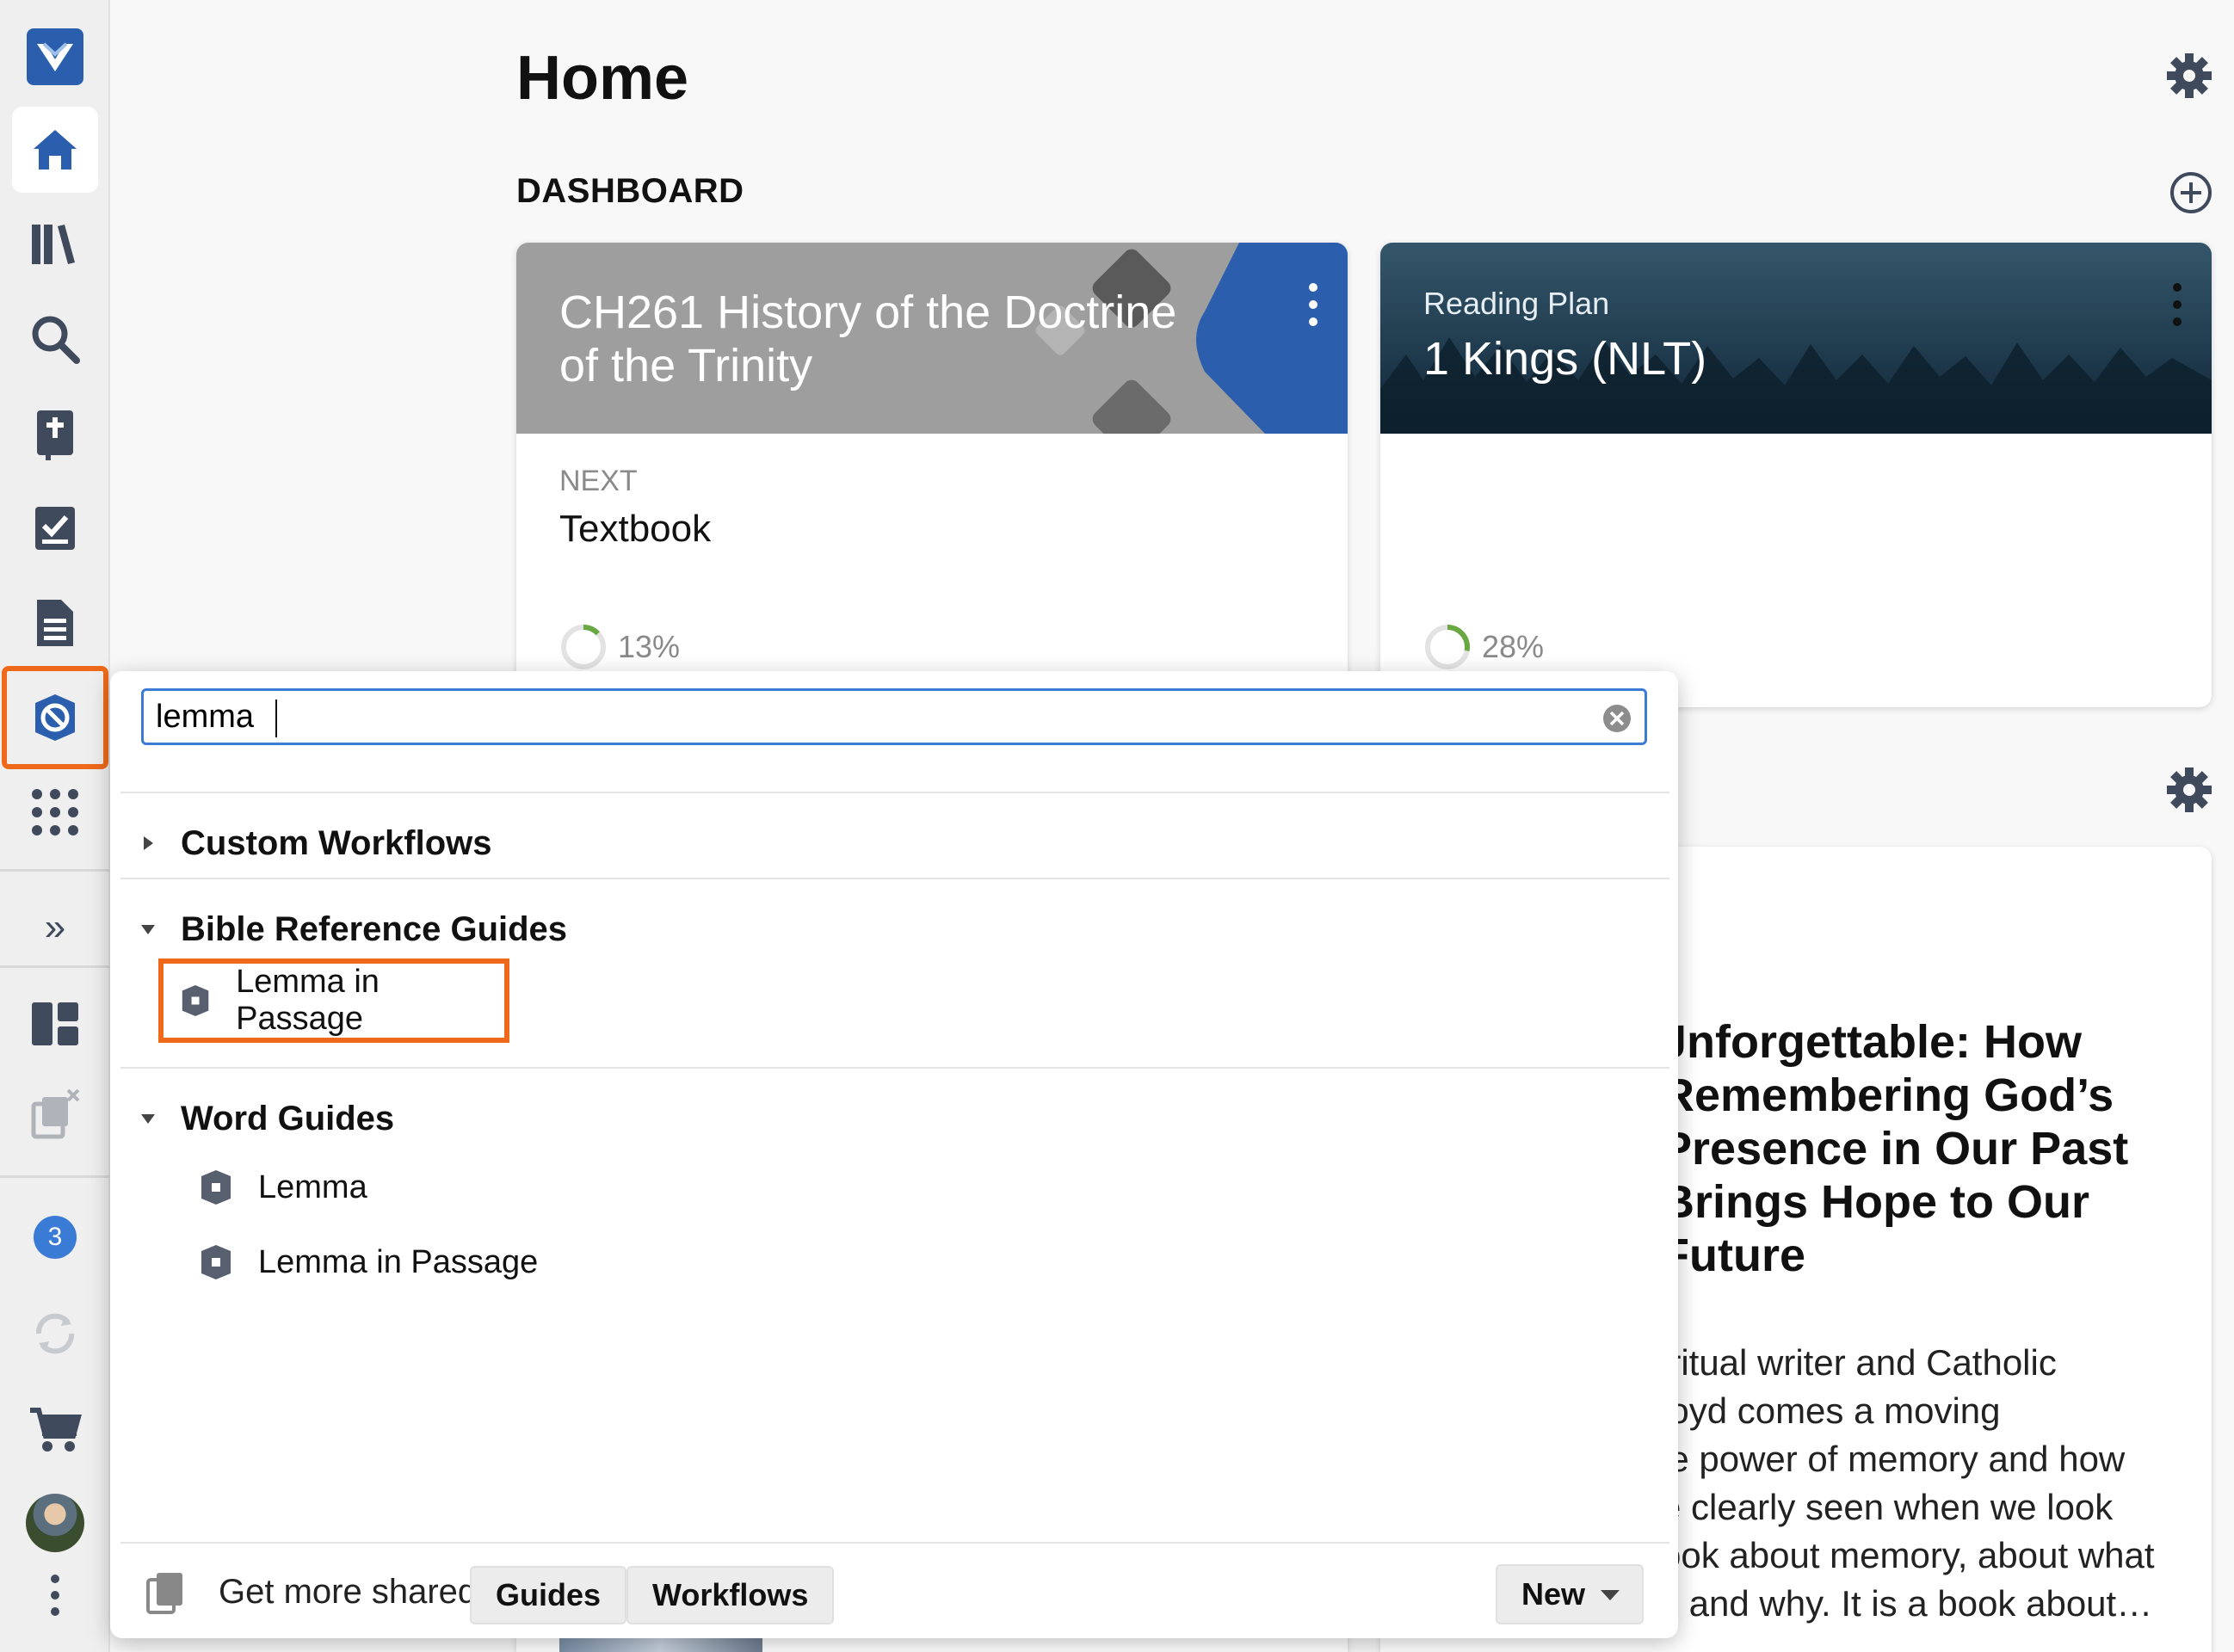  What do you see at coordinates (55, 1430) in the screenshot?
I see `cart-icon` at bounding box center [55, 1430].